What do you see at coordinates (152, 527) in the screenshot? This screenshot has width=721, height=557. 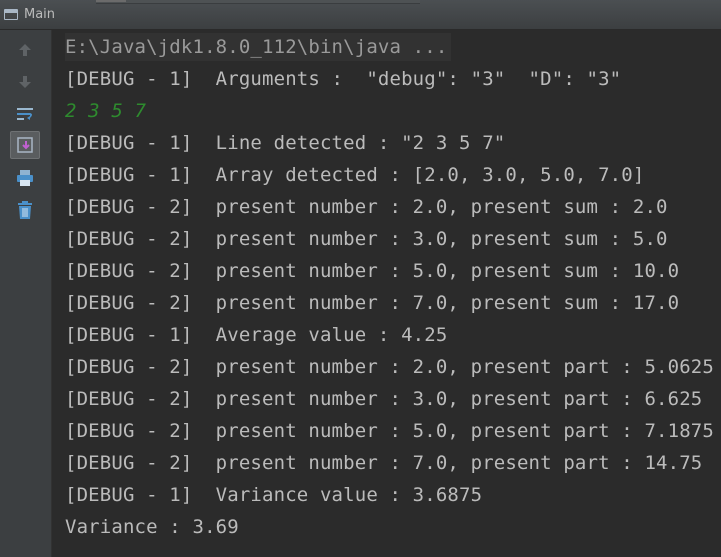 I see `result-line: Variance : 3.69` at bounding box center [152, 527].